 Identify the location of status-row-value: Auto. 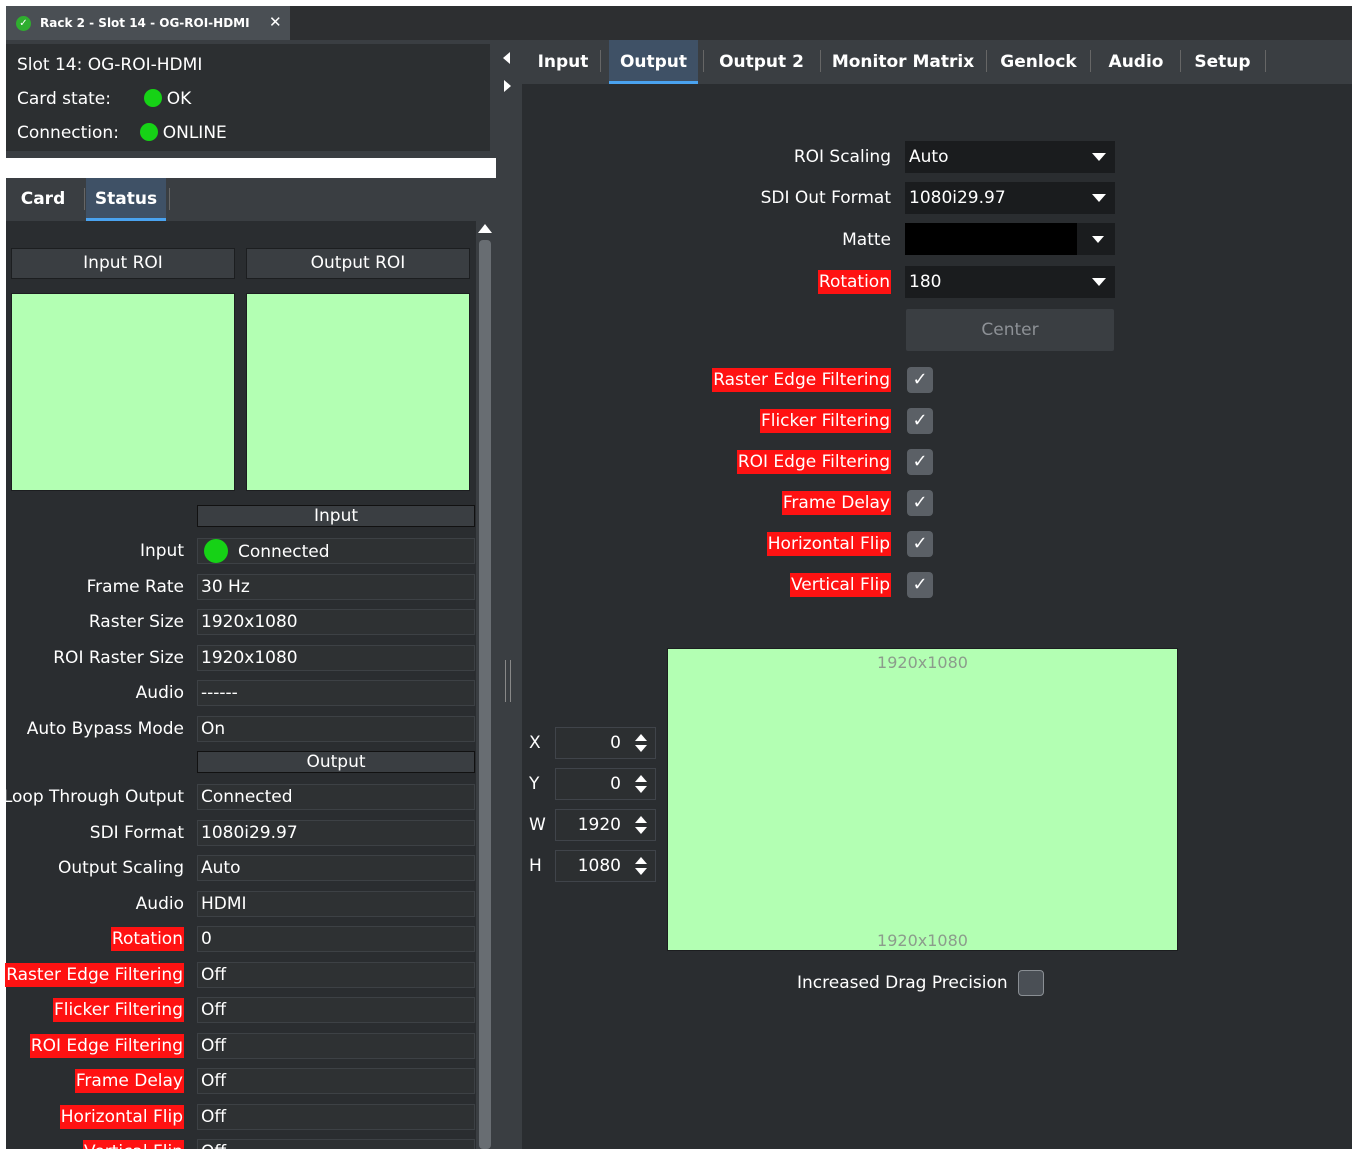
(336, 868).